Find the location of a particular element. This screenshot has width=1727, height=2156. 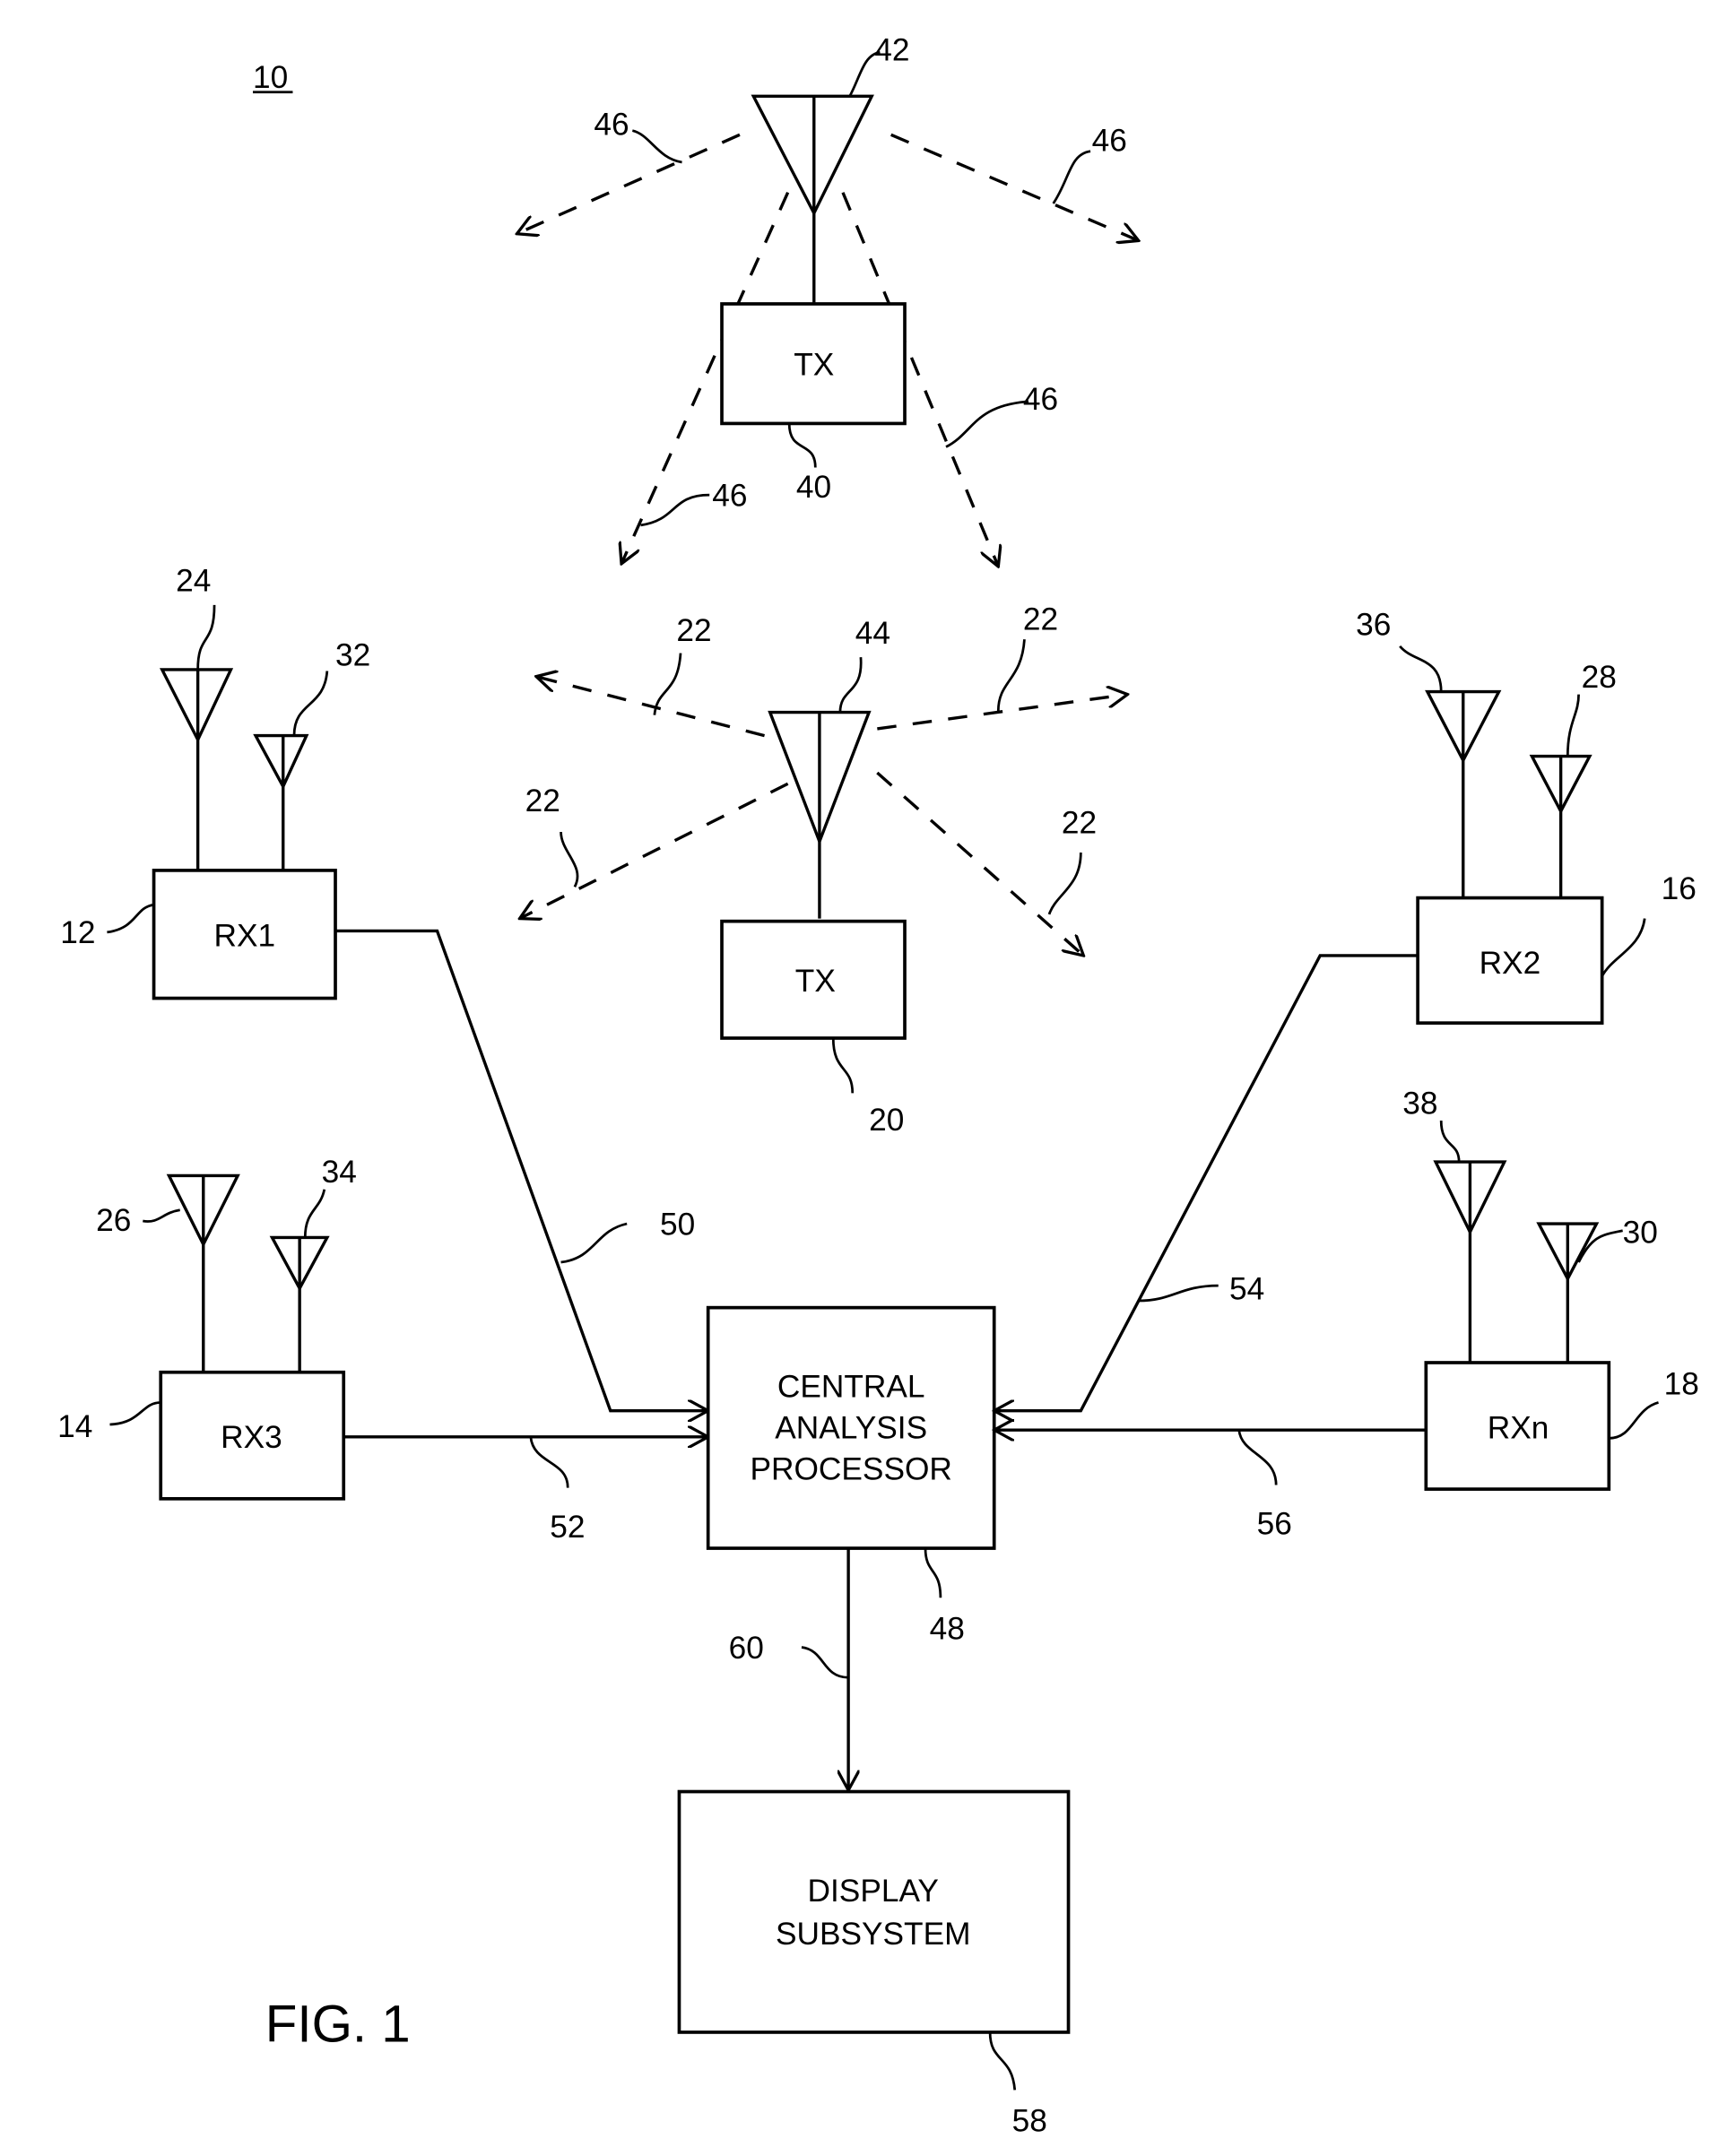

ref-38: 38 is located at coordinates (1419, 1104).